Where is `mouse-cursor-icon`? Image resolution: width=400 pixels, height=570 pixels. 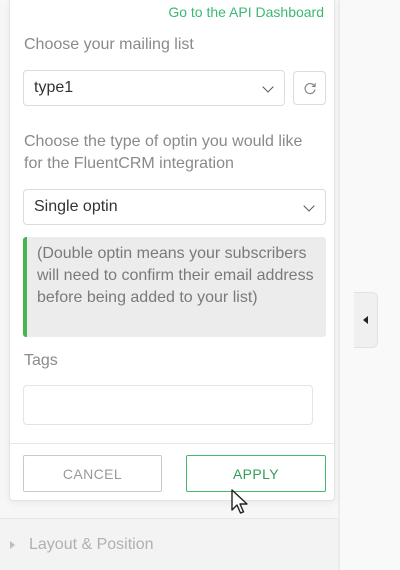 mouse-cursor-icon is located at coordinates (239, 501).